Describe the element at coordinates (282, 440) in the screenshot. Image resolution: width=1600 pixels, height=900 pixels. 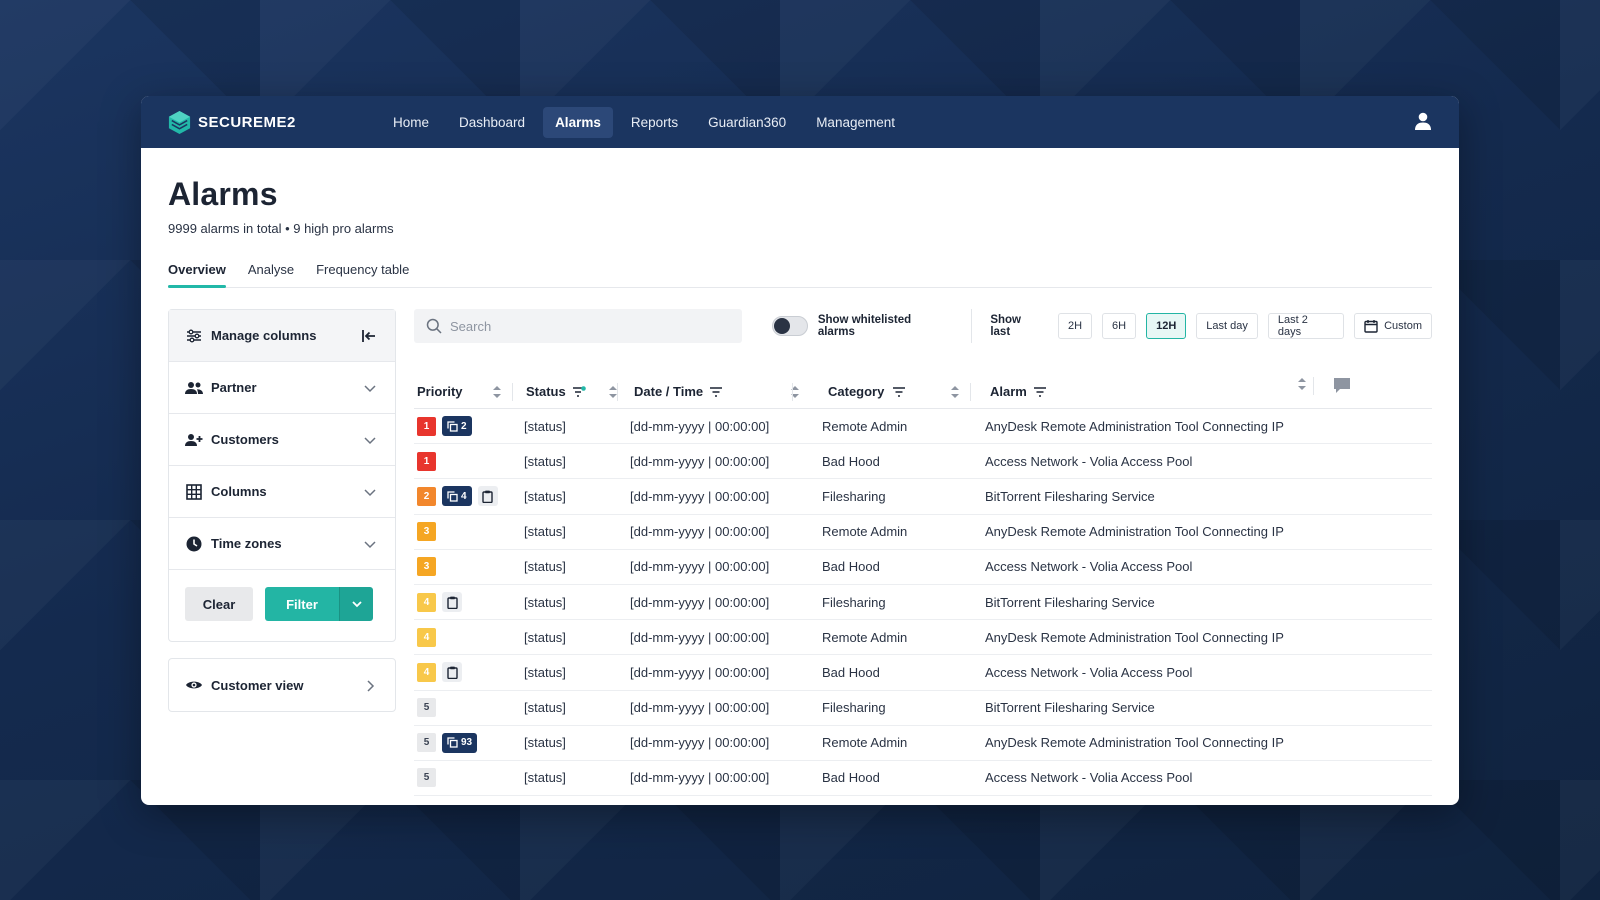
I see `filter-section-customers: Customers` at that location.